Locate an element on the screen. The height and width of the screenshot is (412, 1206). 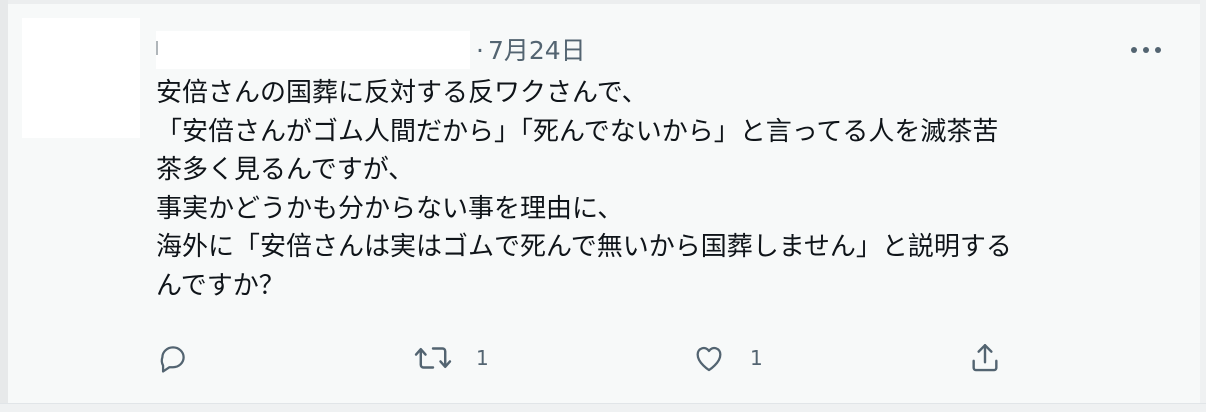
tweet-header: · 7月24日 is located at coordinates (371, 50).